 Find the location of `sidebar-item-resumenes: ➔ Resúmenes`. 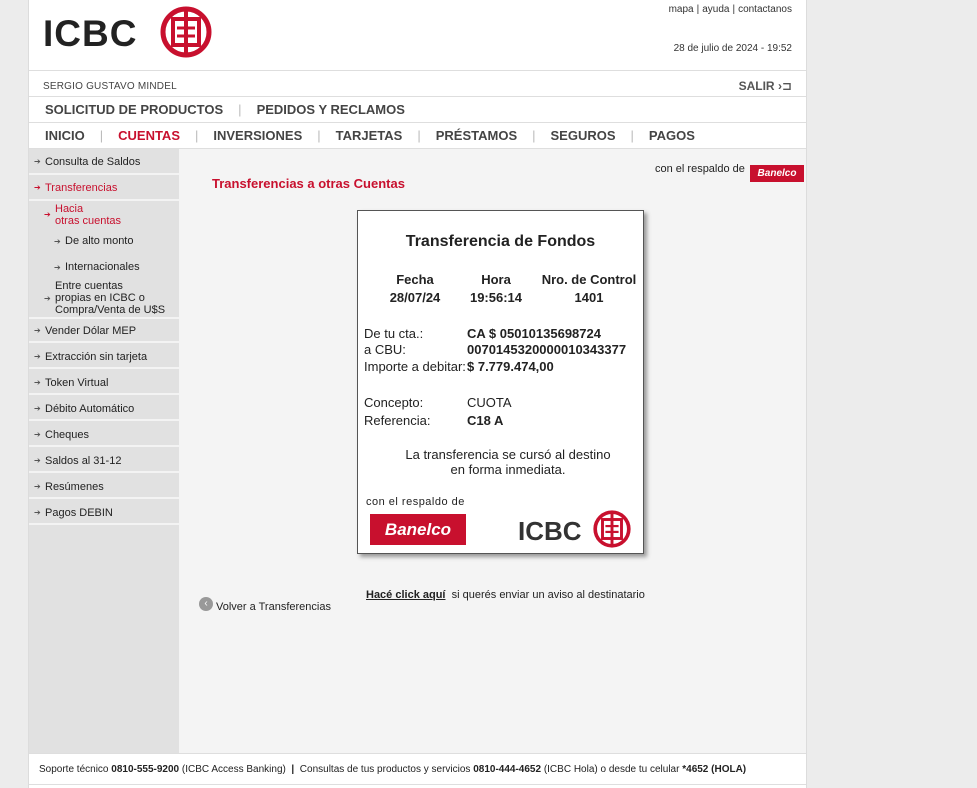

sidebar-item-resumenes: ➔ Resúmenes is located at coordinates (104, 486).